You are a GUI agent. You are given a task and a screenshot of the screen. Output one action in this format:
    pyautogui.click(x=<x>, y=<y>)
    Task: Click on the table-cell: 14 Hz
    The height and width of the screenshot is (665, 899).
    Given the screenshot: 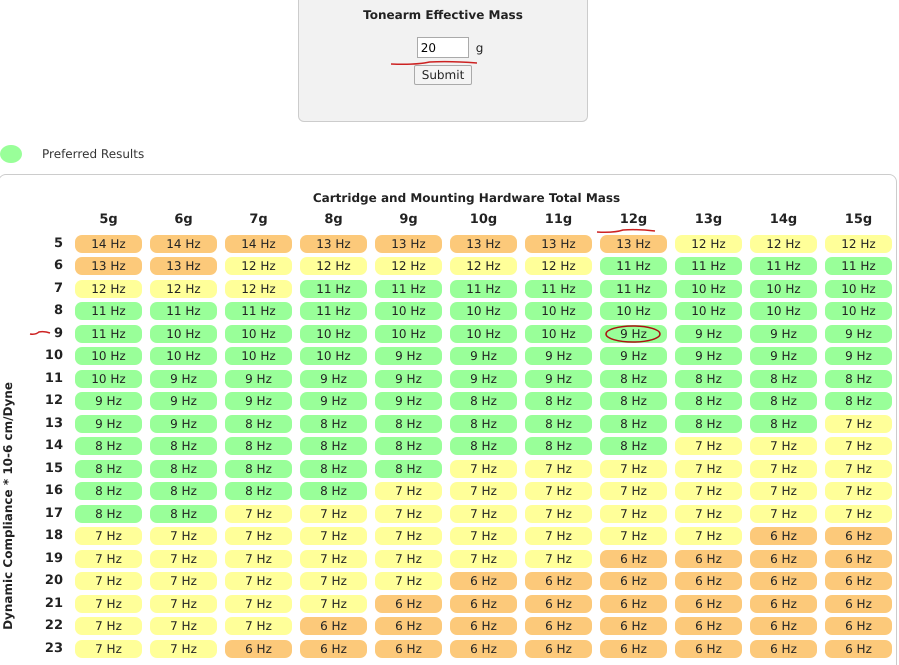 What is the action you would take?
    pyautogui.click(x=258, y=243)
    